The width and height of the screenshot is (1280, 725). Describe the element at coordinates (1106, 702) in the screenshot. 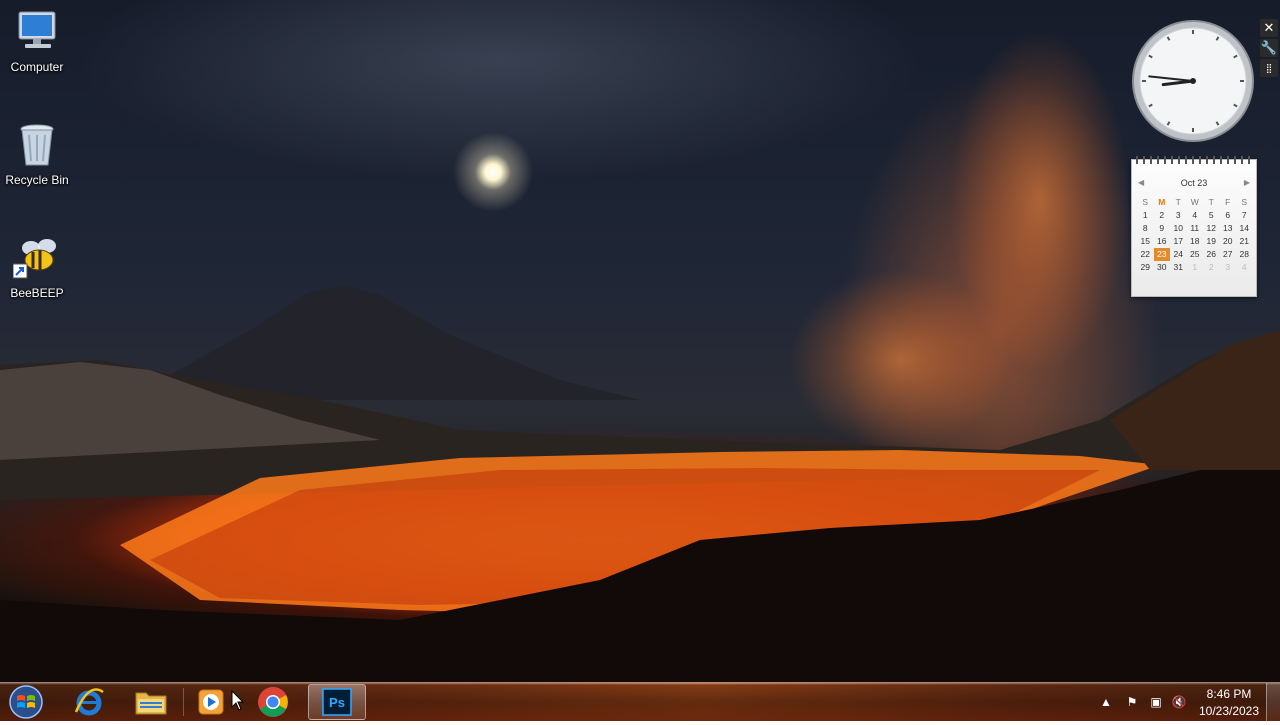

I see `show-hidden-icons: ▲` at that location.